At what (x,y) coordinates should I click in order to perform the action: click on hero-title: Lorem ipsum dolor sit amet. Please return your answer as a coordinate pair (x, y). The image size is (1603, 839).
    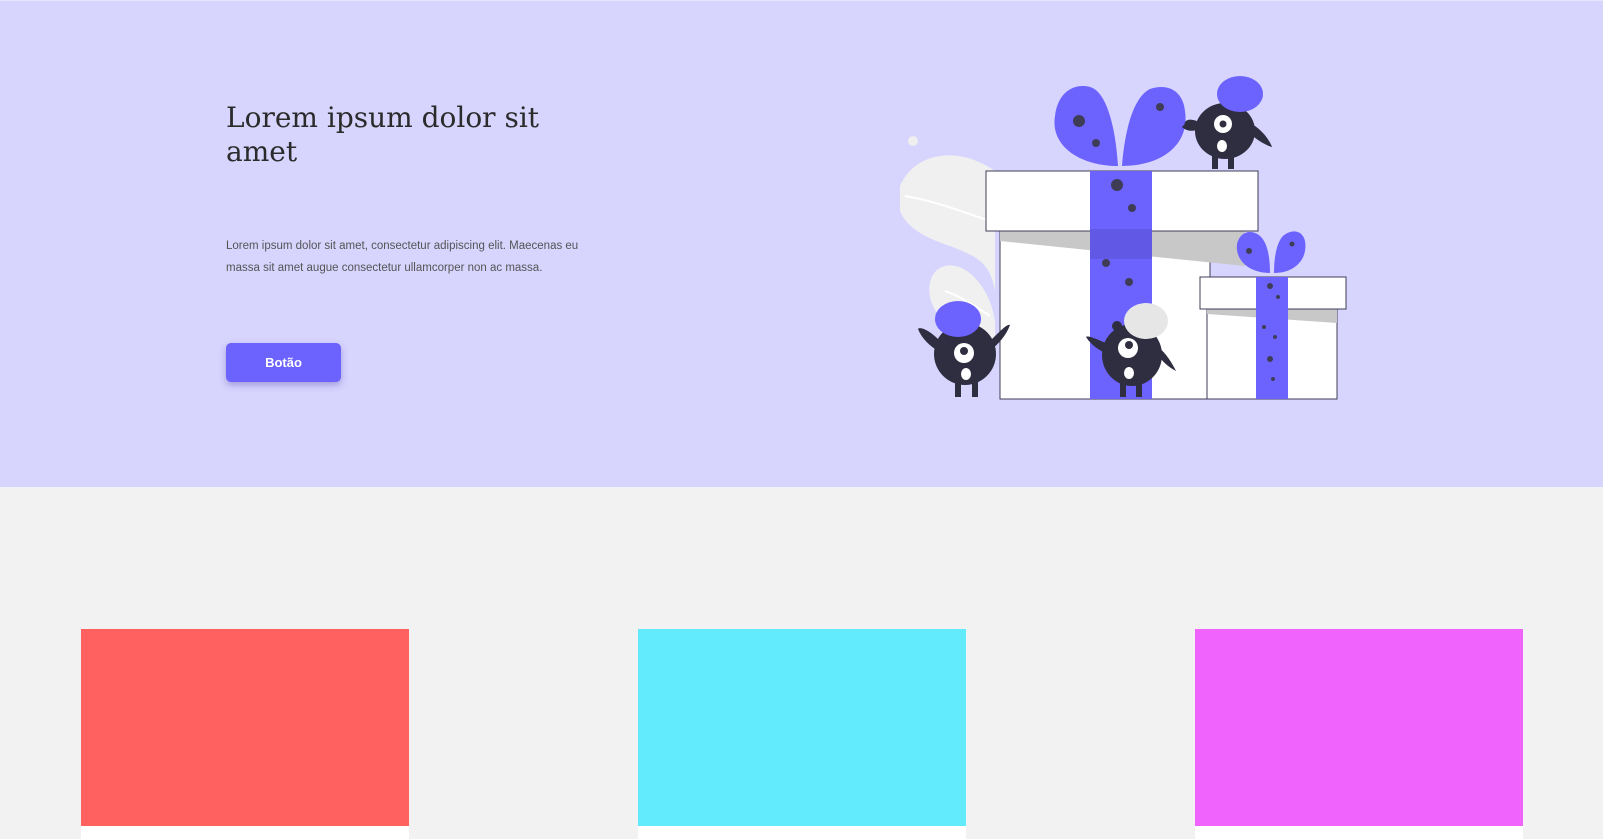
    Looking at the image, I should click on (383, 134).